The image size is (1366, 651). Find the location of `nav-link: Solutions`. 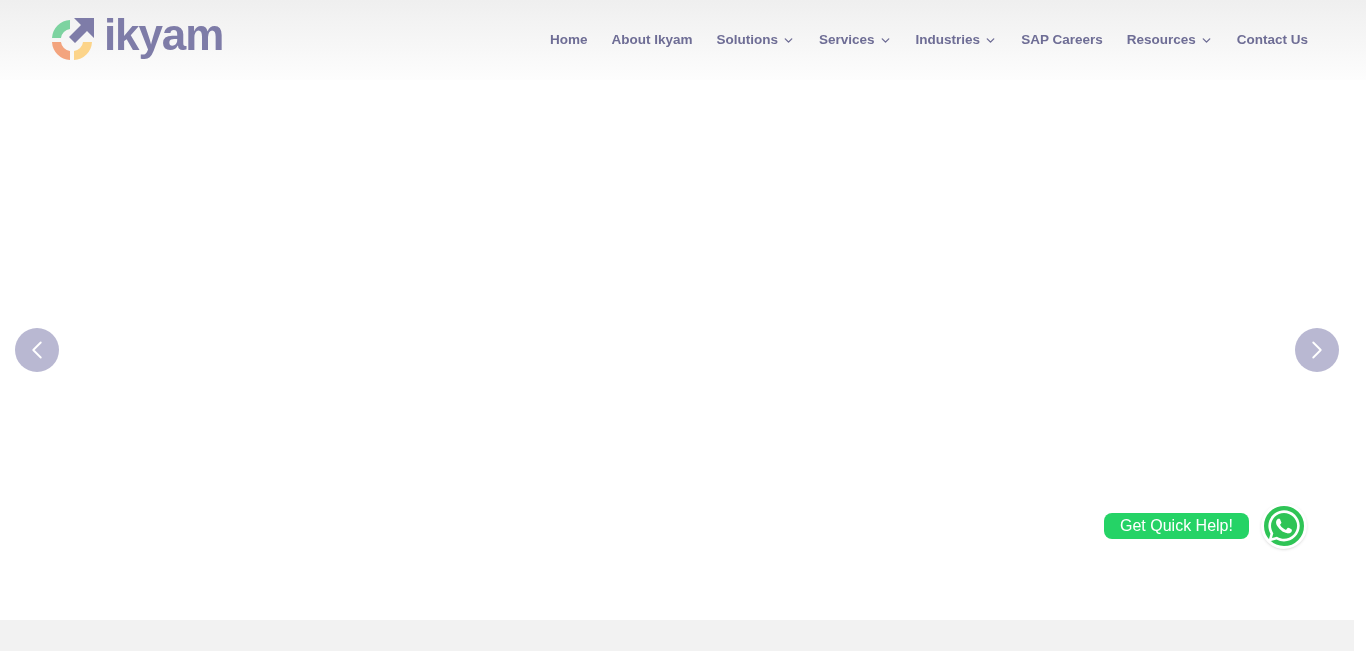

nav-link: Solutions is located at coordinates (756, 40).